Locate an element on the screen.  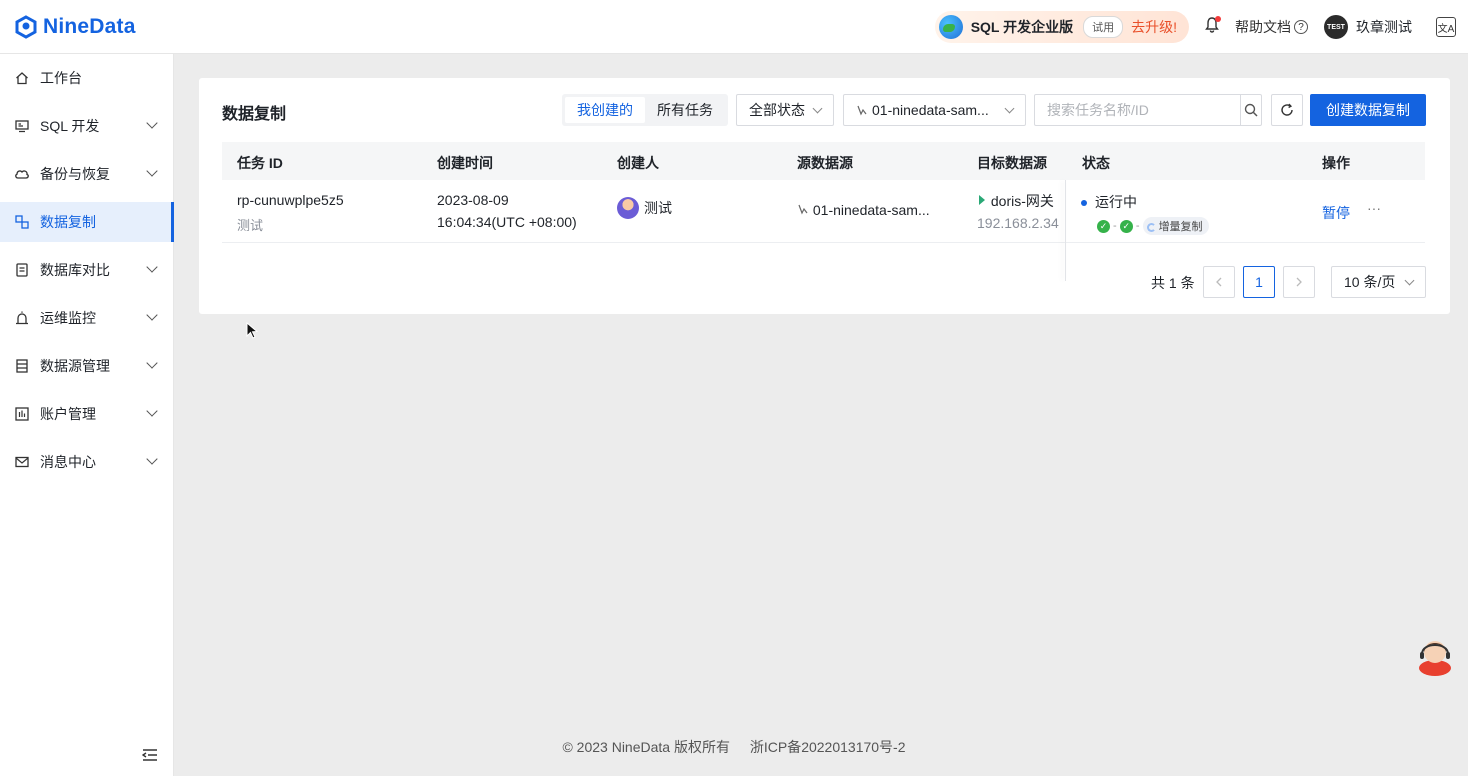
more-actions-icon: ··· is located at coordinates (1374, 208).